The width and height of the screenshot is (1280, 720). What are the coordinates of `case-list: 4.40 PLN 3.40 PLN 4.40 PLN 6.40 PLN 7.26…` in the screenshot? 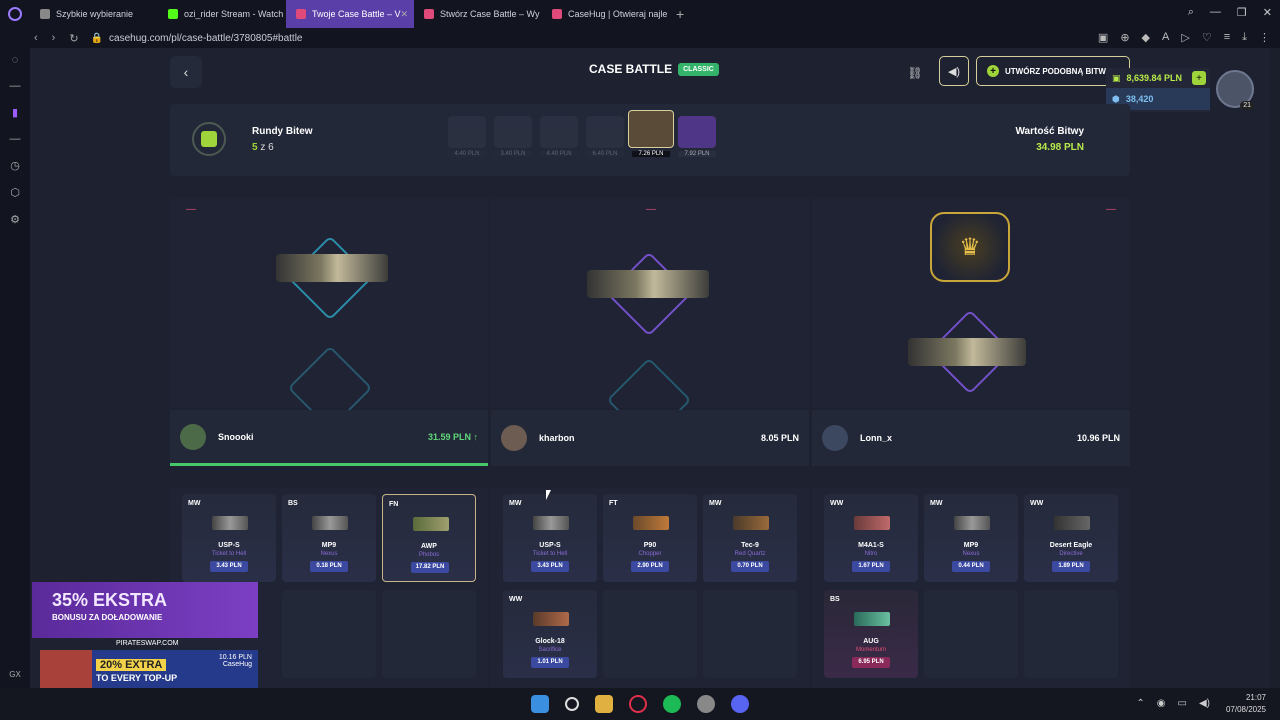 It's located at (582, 135).